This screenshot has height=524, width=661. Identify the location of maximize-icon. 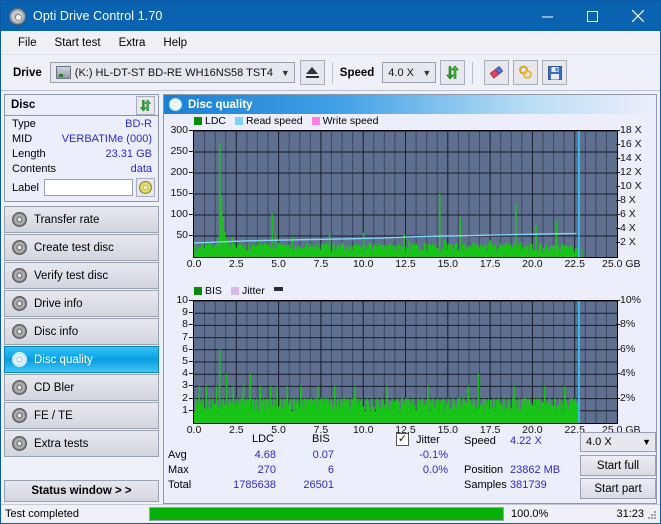
(592, 16).